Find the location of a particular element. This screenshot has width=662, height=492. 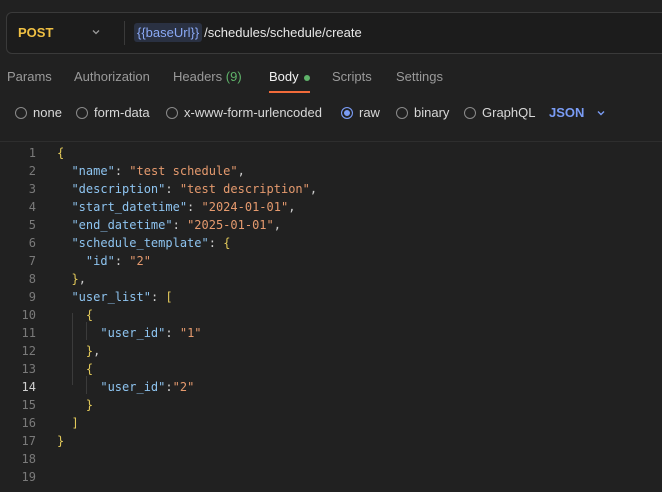

body-type-binary: binary is located at coordinates (422, 113).